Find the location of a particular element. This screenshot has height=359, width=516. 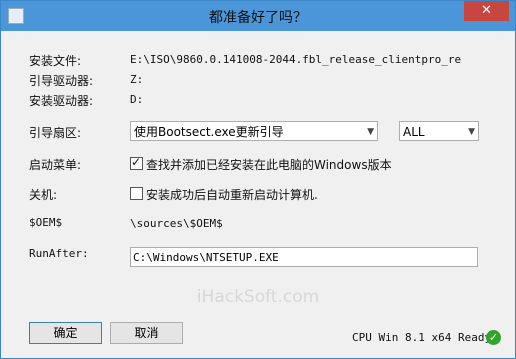

install-drive-value: D: is located at coordinates (137, 99).